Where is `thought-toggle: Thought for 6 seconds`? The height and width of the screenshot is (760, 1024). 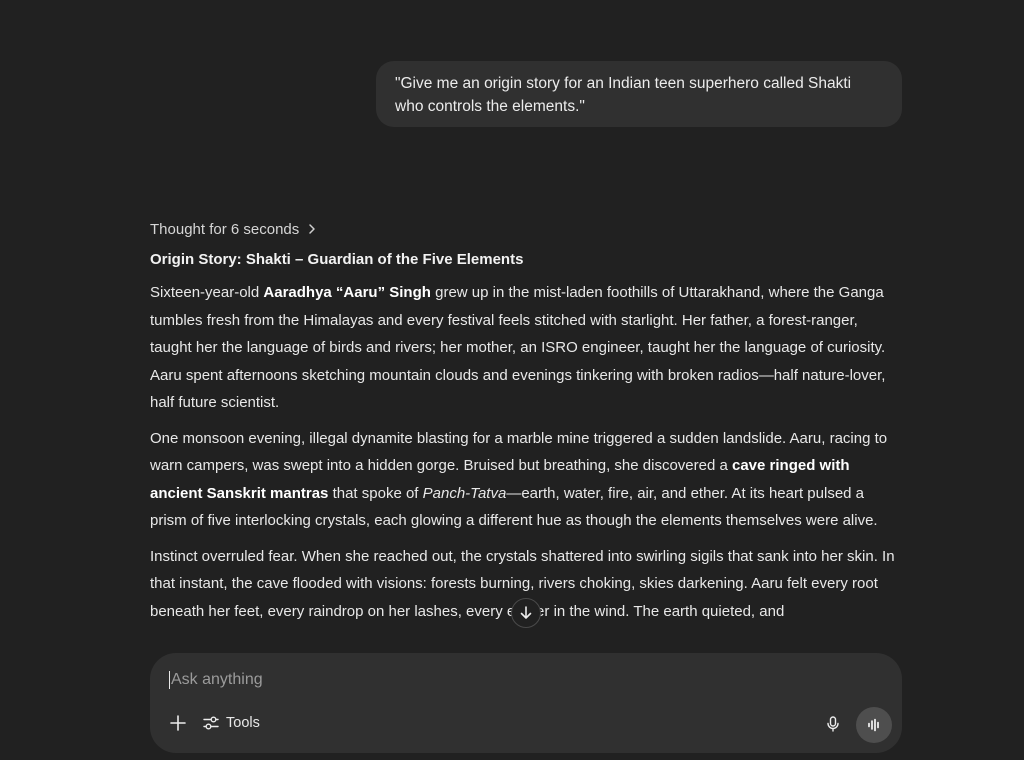 thought-toggle: Thought for 6 seconds is located at coordinates (526, 229).